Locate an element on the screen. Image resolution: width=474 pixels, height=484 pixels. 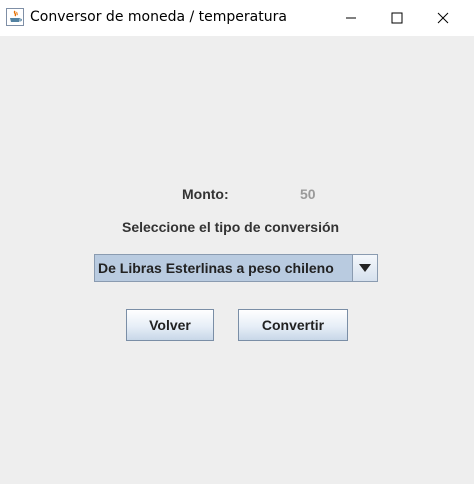
chevron-down-icon is located at coordinates (365, 268).